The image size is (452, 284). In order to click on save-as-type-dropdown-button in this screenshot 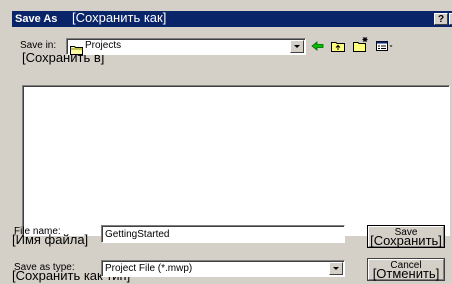, I will do `click(336, 268)`.